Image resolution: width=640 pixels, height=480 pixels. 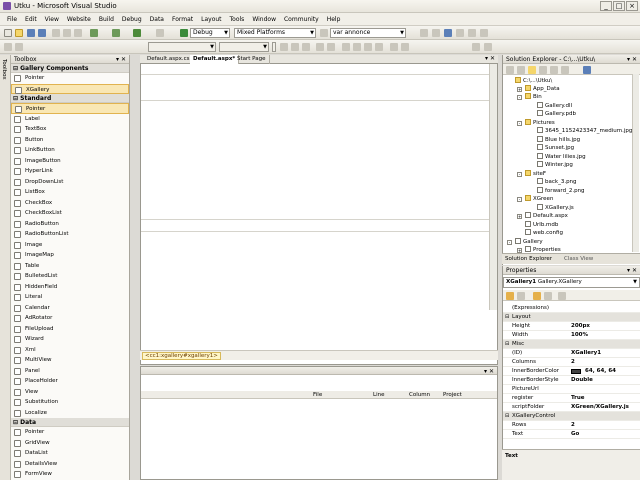 I want to click on start-debugging-icon, so click(x=184, y=33).